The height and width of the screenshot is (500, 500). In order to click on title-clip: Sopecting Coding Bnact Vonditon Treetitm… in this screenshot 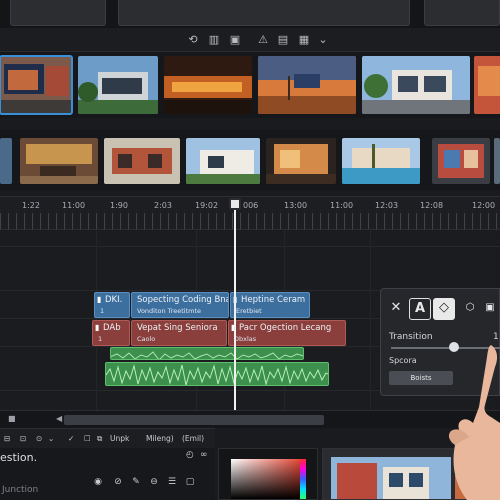, I will do `click(180, 305)`.